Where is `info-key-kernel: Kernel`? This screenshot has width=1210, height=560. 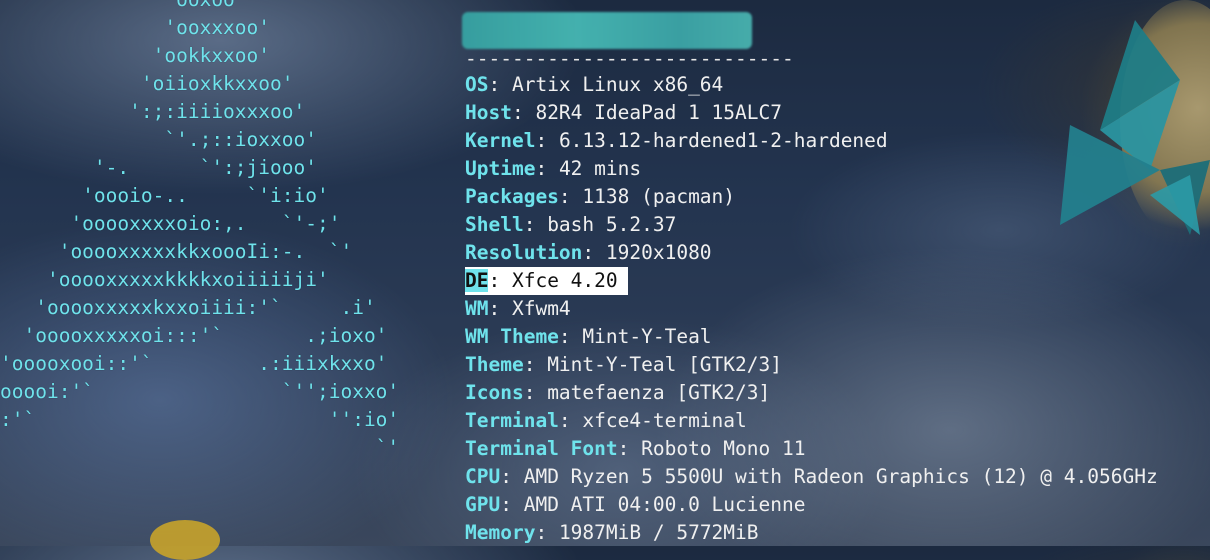
info-key-kernel: Kernel is located at coordinates (500, 140).